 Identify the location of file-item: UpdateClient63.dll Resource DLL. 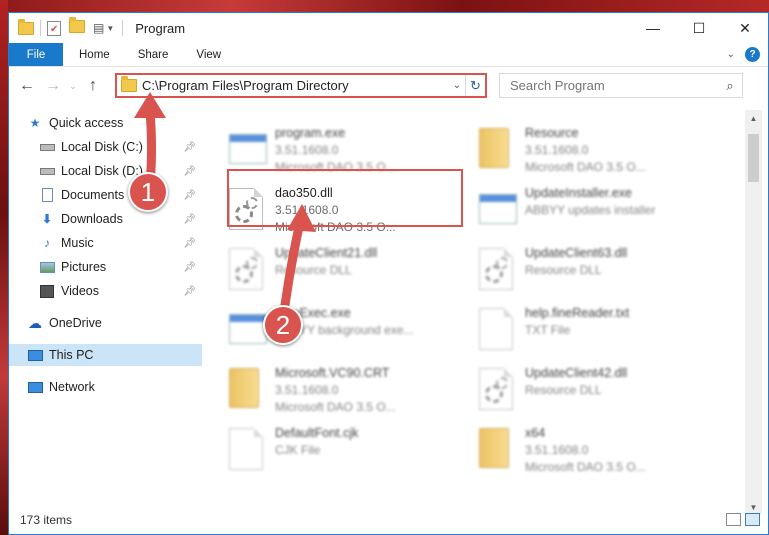
(579, 273).